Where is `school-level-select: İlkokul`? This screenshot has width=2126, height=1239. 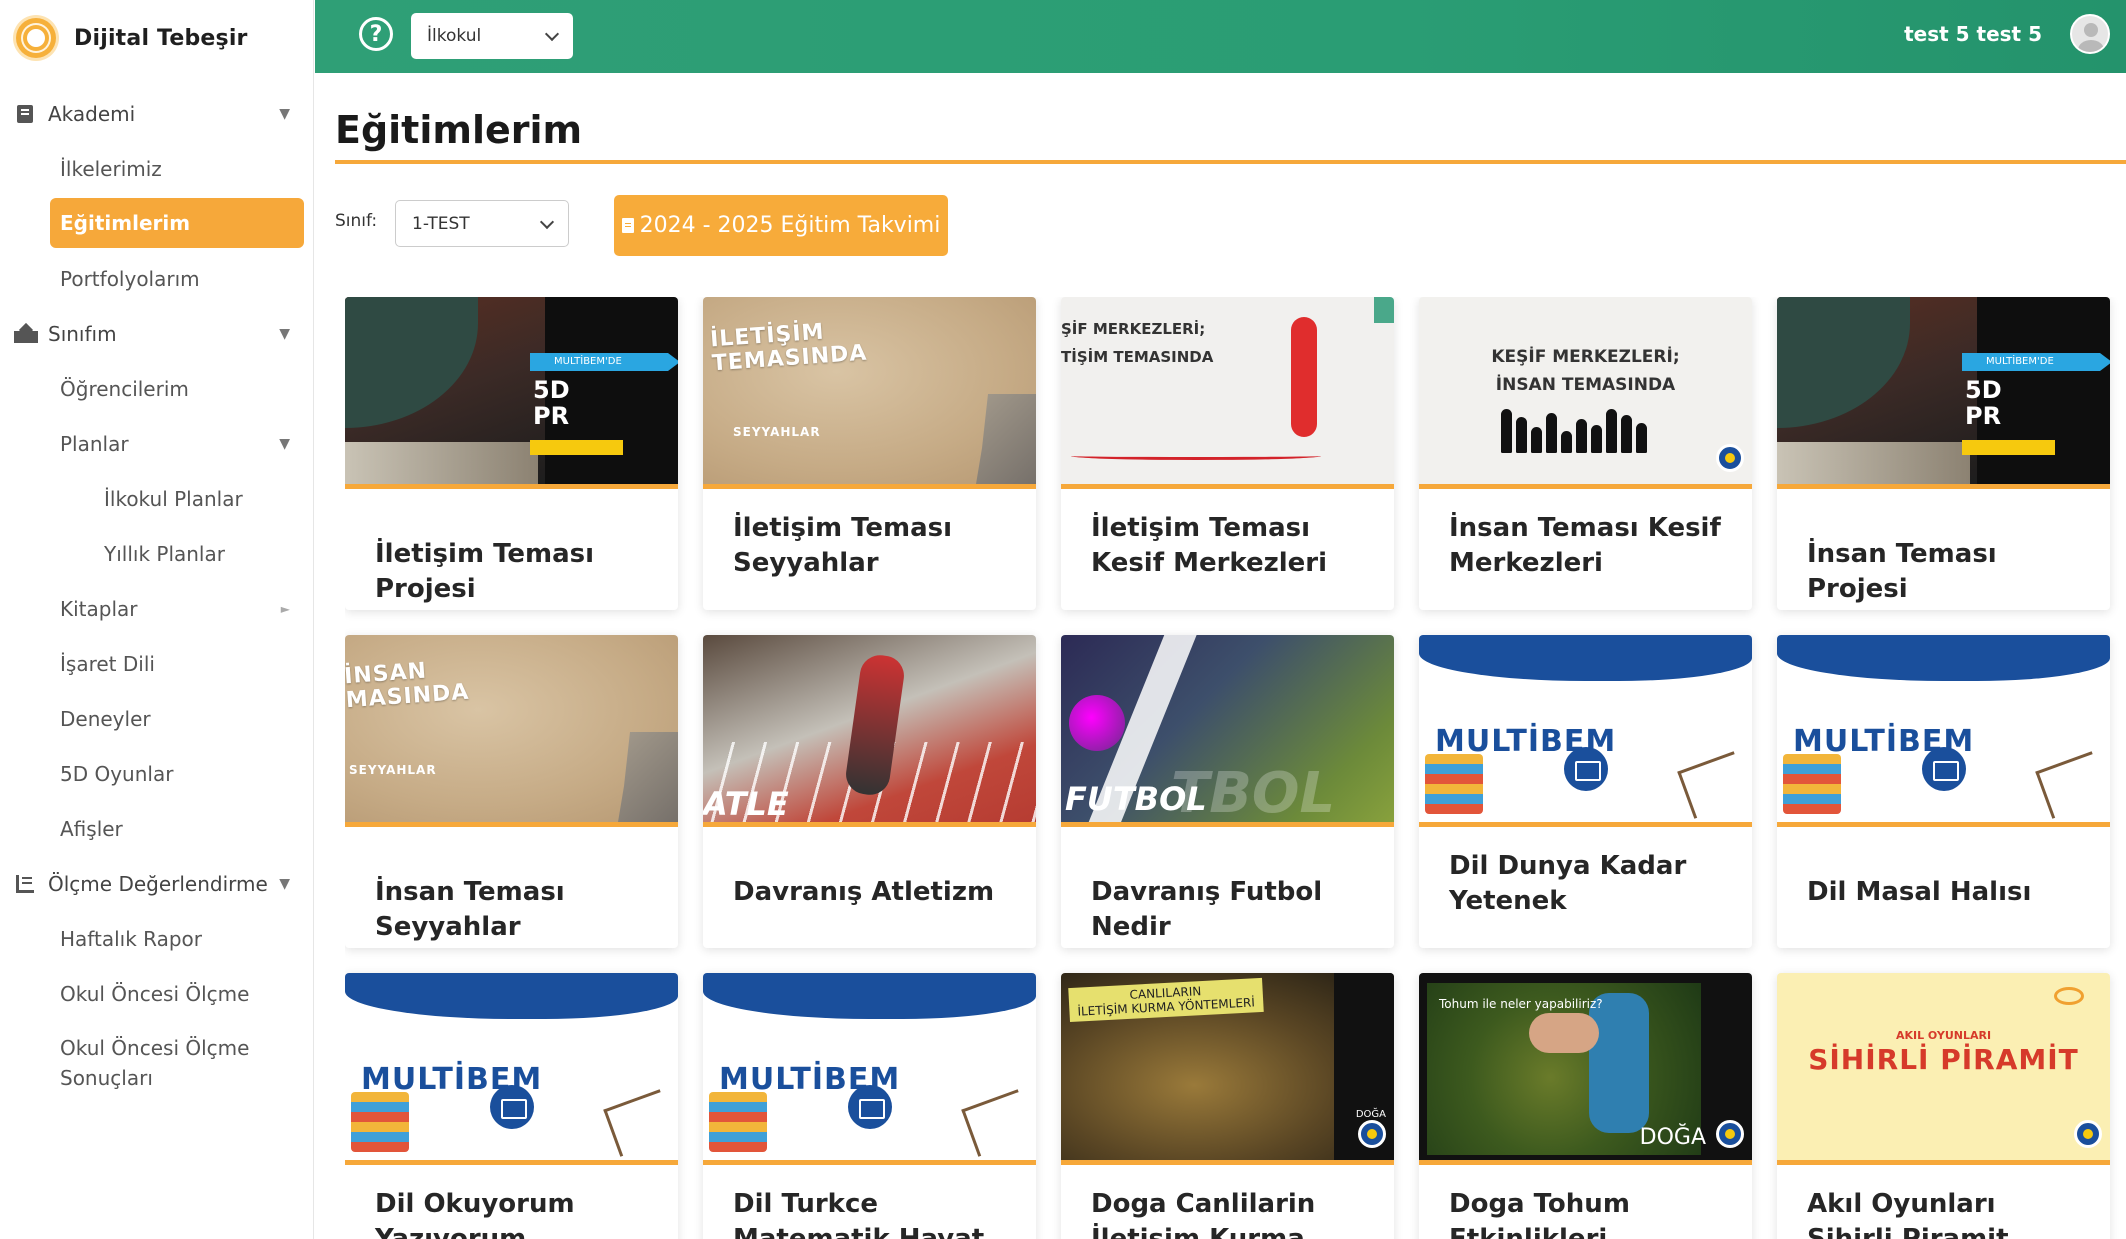 school-level-select: İlkokul is located at coordinates (492, 36).